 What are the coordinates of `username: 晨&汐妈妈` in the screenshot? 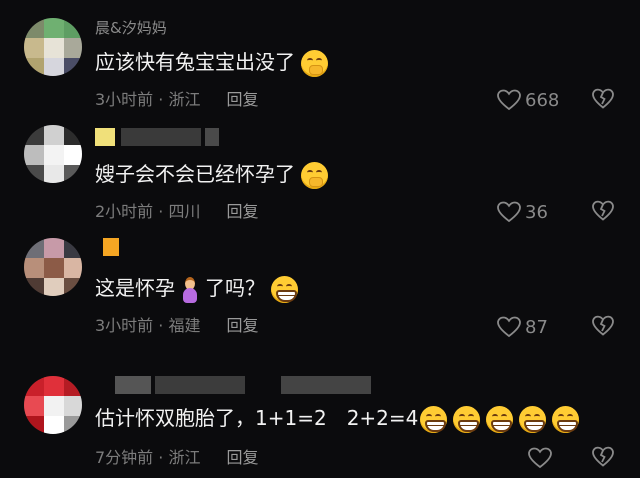 It's located at (131, 28).